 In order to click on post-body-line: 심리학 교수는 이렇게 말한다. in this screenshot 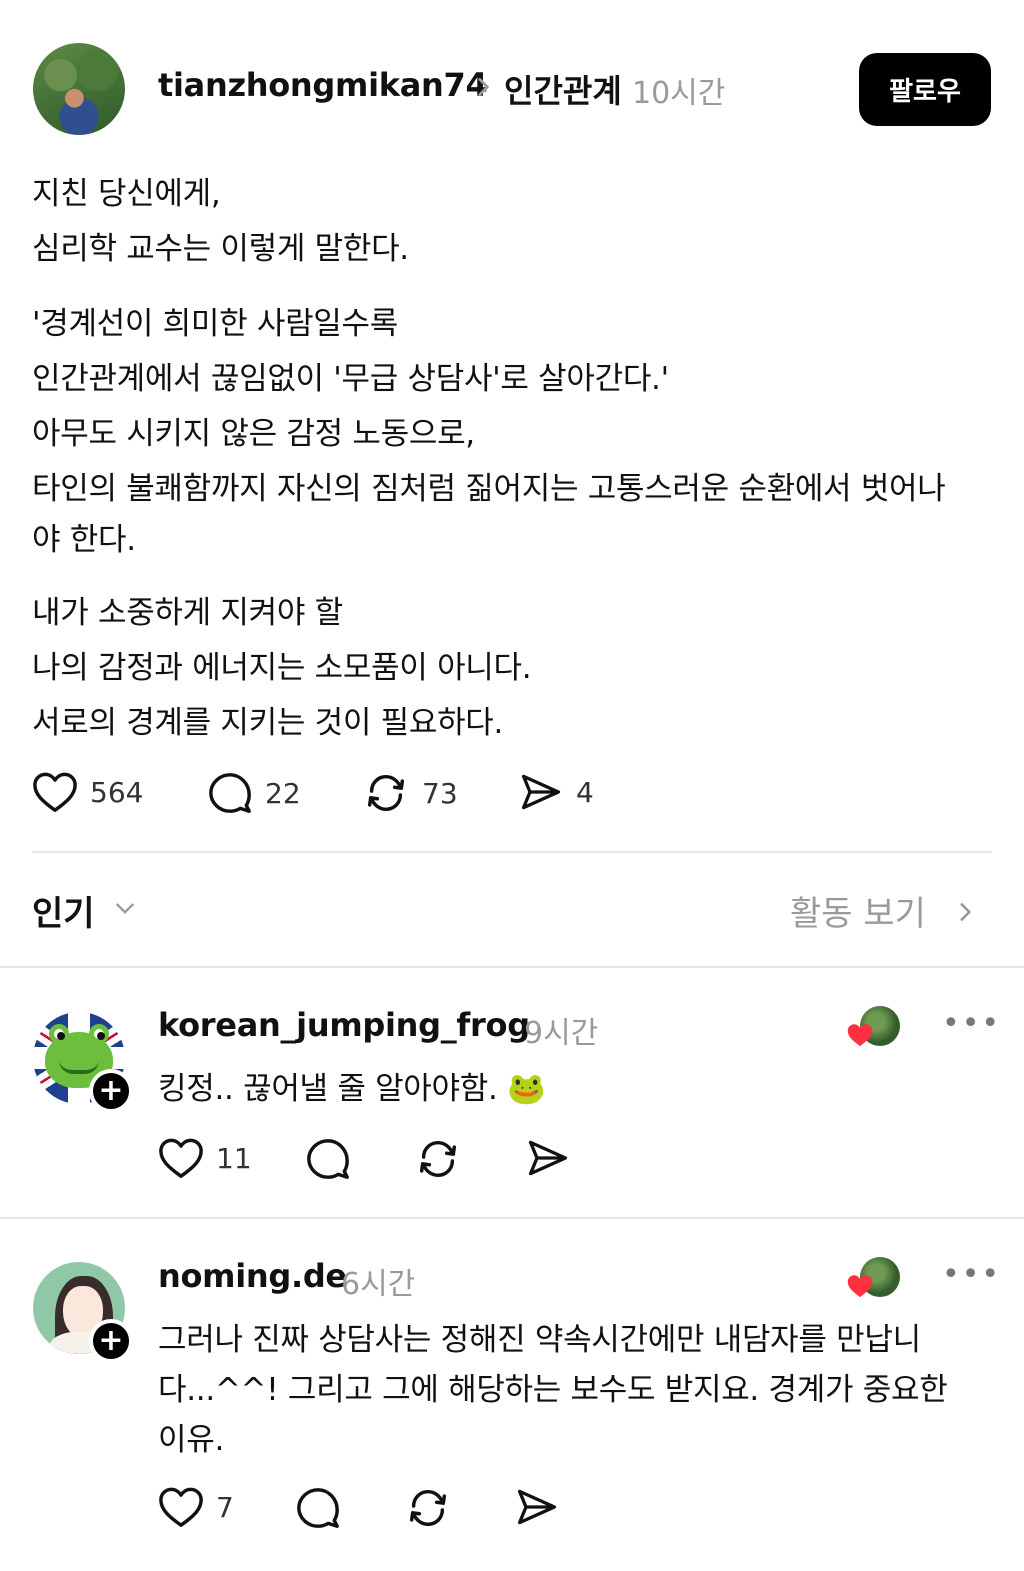, I will do `click(220, 249)`.